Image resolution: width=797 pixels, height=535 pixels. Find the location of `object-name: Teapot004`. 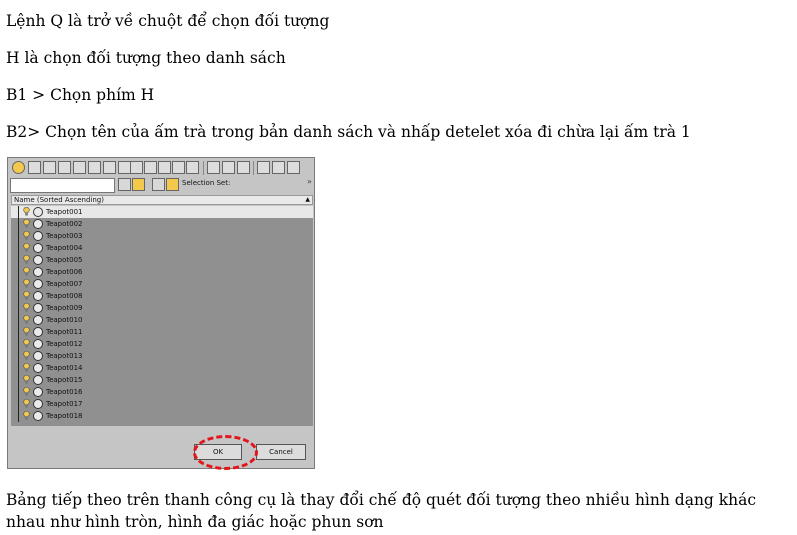

object-name: Teapot004 is located at coordinates (64, 248).